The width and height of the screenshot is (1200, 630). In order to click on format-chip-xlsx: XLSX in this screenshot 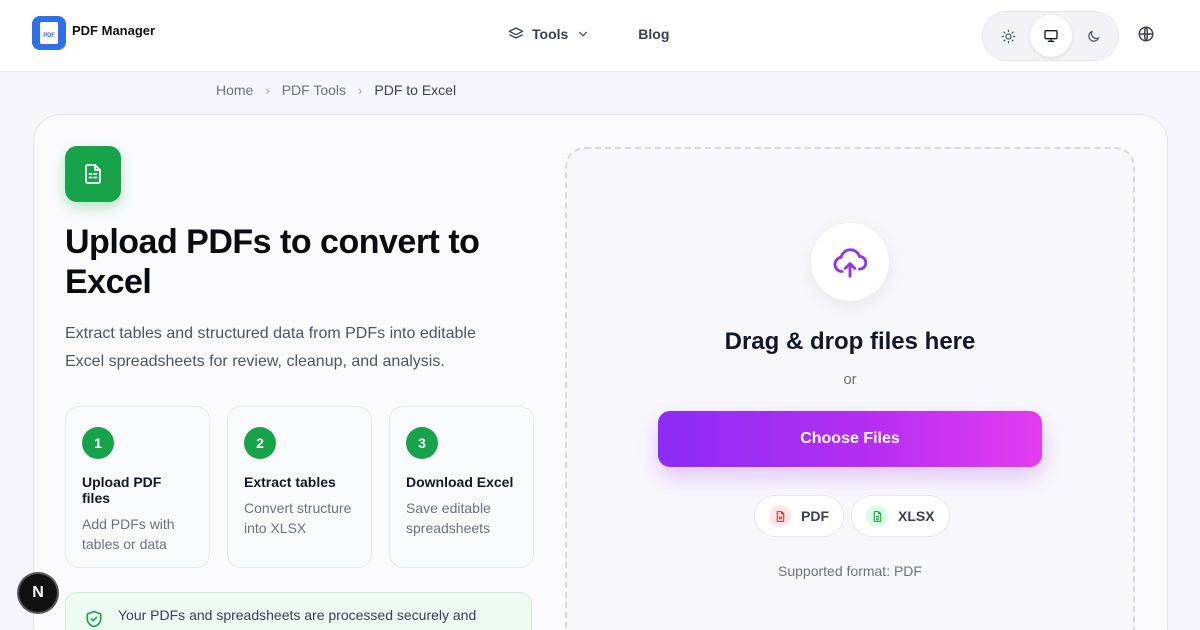, I will do `click(900, 516)`.